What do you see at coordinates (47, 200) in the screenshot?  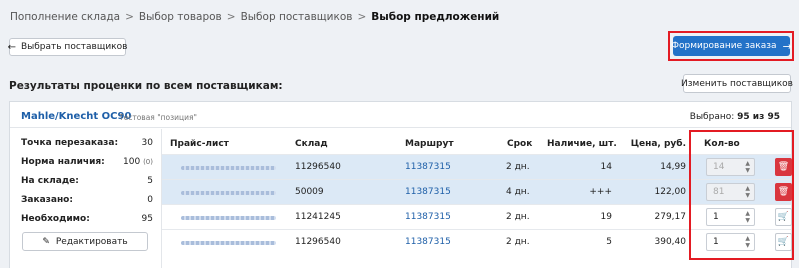 I see `stat-label: Заказано:` at bounding box center [47, 200].